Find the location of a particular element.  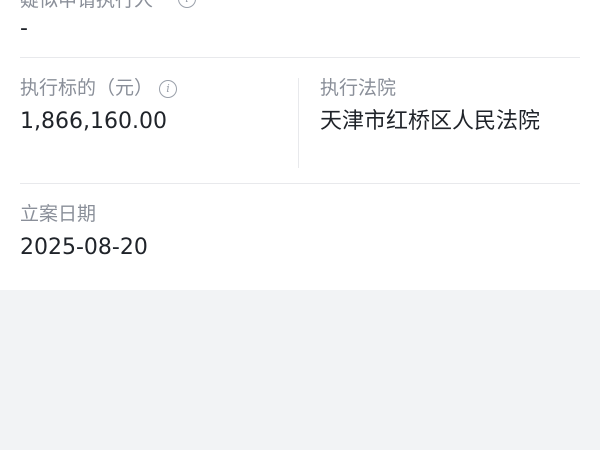

exec-amount-label: 执行标的（元） i is located at coordinates (99, 88).